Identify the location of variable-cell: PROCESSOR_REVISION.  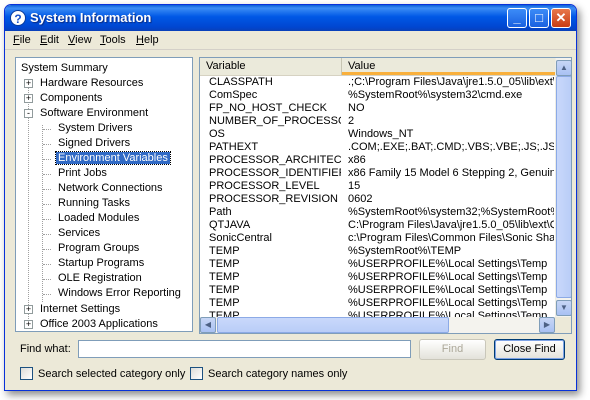
(273, 199).